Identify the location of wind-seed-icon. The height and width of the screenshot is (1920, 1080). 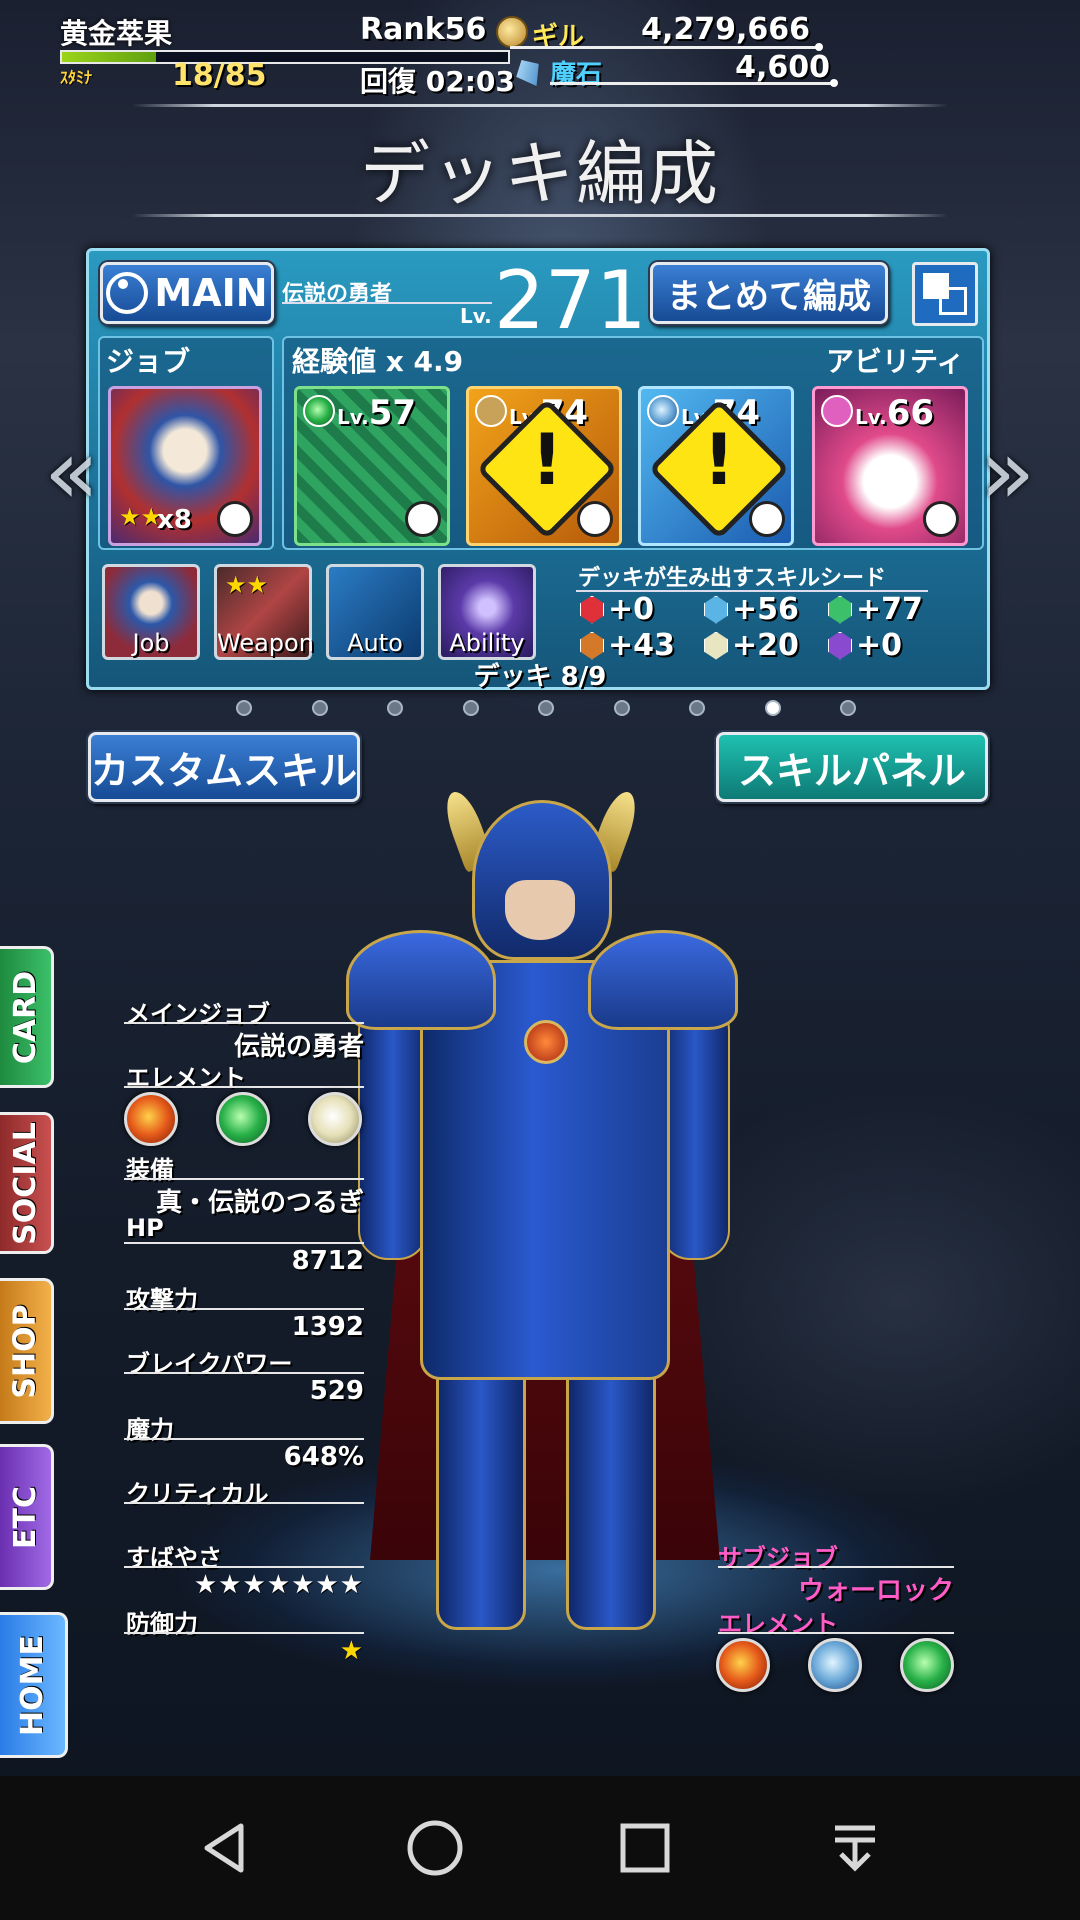
(840, 609).